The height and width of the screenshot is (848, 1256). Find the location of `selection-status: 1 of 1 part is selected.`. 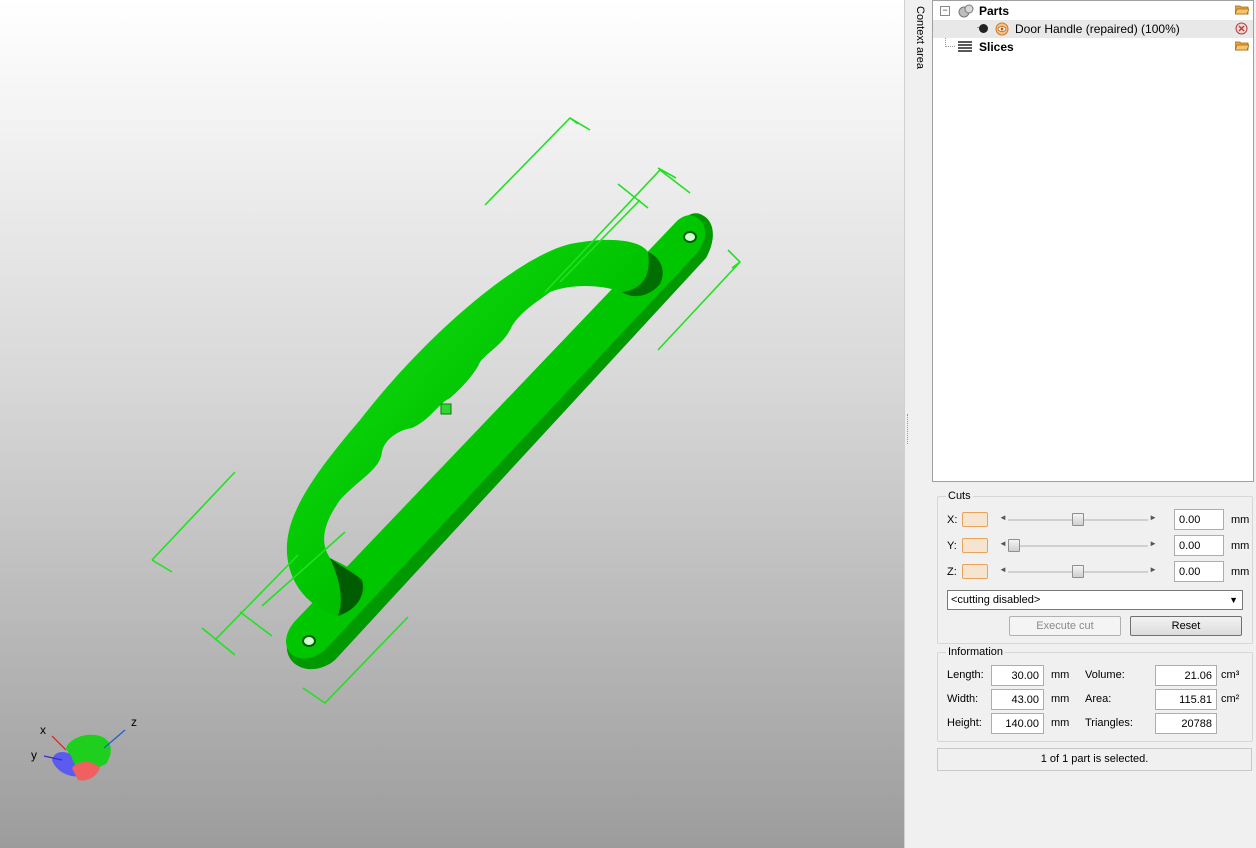

selection-status: 1 of 1 part is selected. is located at coordinates (1094, 759).